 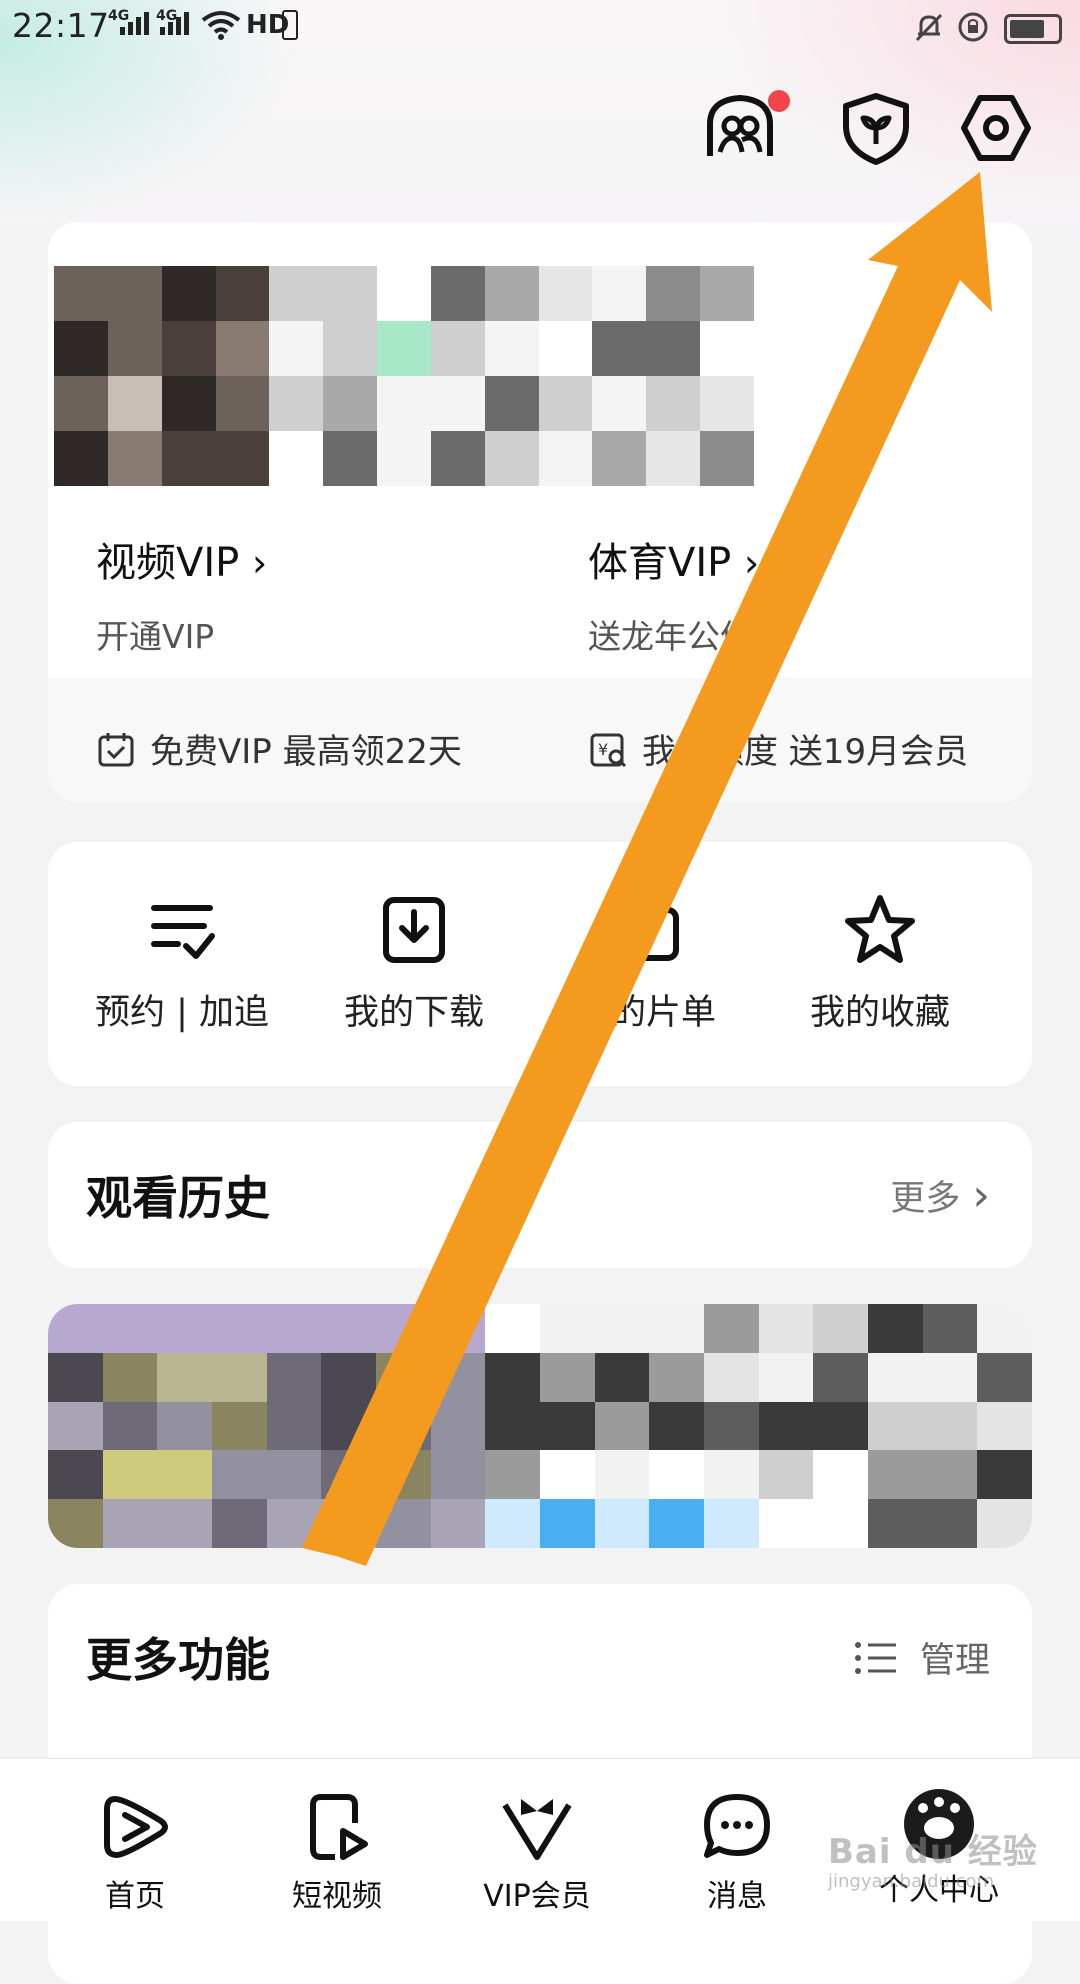 I want to click on shield-icon, so click(x=876, y=128).